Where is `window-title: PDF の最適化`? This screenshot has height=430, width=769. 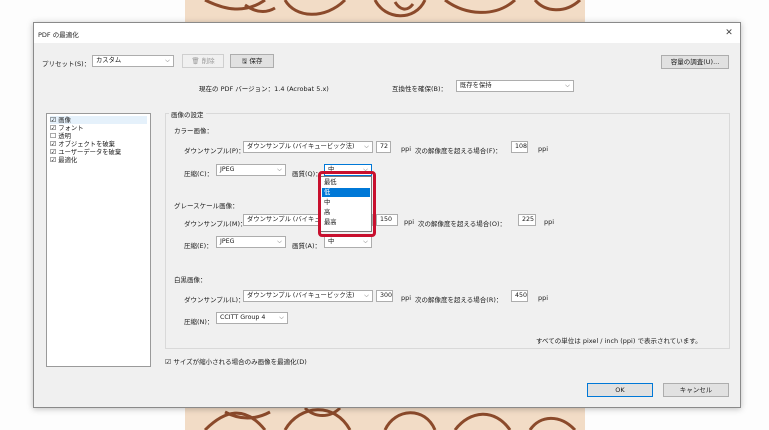 window-title: PDF の最適化 is located at coordinates (58, 35).